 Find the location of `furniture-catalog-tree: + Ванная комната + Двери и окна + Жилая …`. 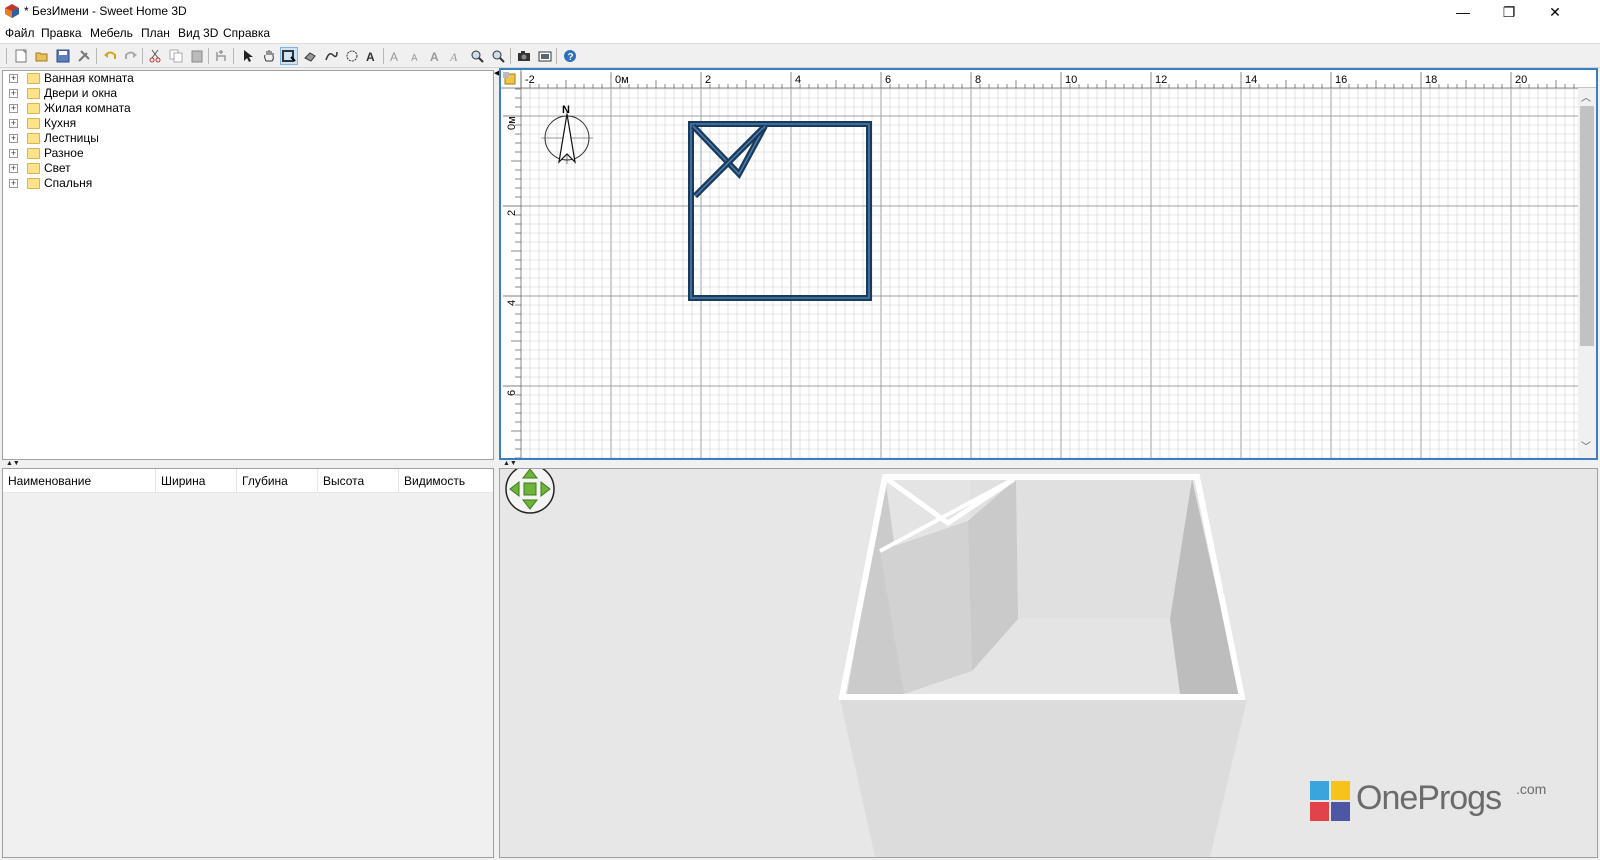

furniture-catalog-tree: + Ванная комната + Двери и окна + Жилая … is located at coordinates (248, 265).